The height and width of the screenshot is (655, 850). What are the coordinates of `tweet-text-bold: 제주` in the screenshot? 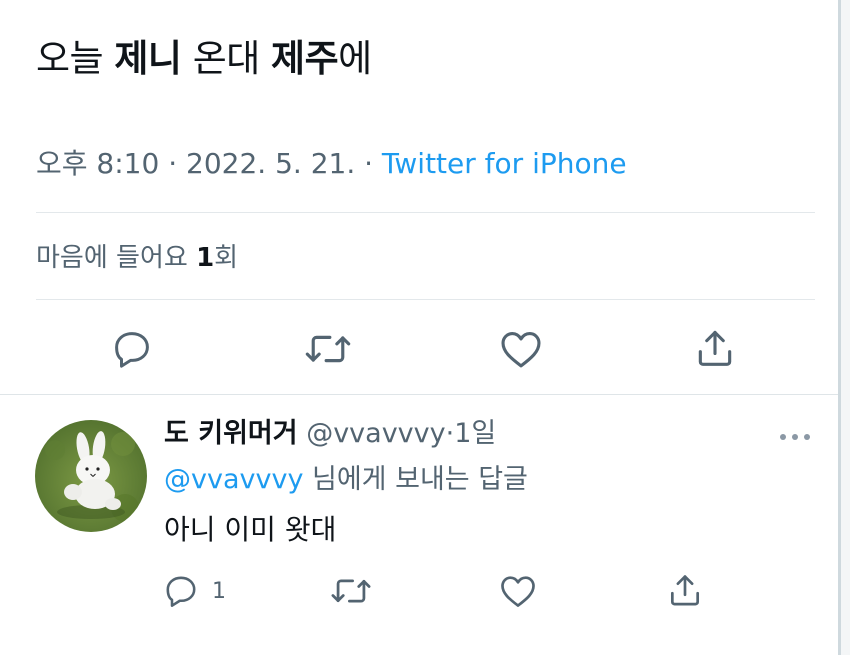 It's located at (305, 58).